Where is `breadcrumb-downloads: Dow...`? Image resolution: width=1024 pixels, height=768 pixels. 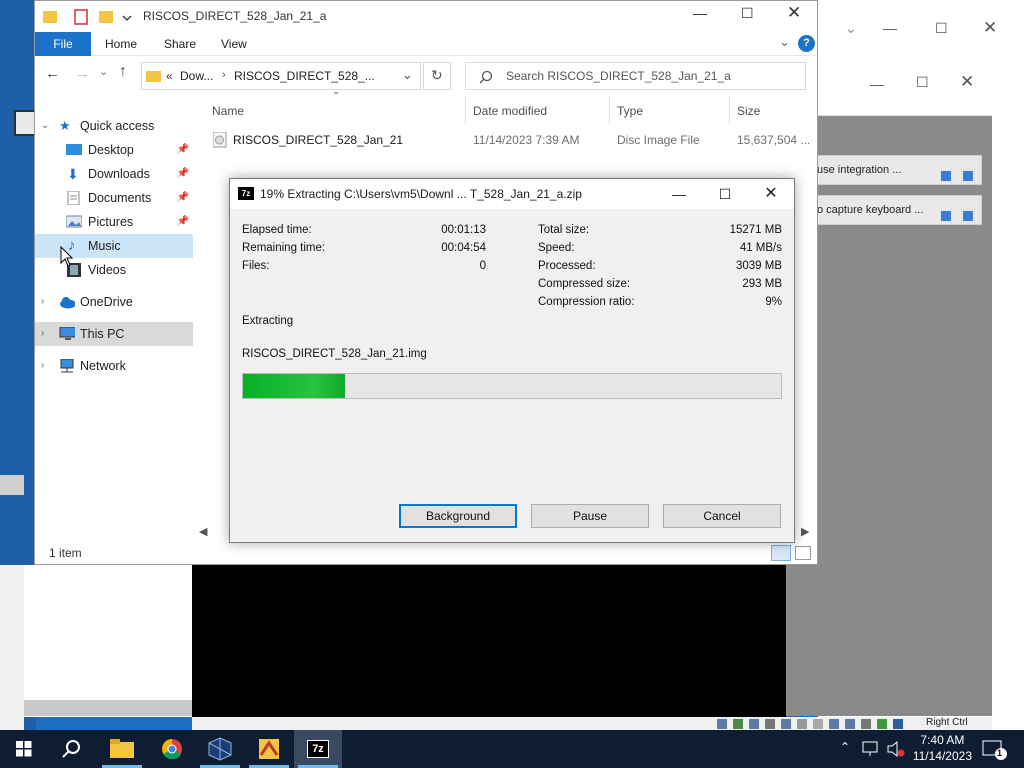 breadcrumb-downloads: Dow... is located at coordinates (196, 76).